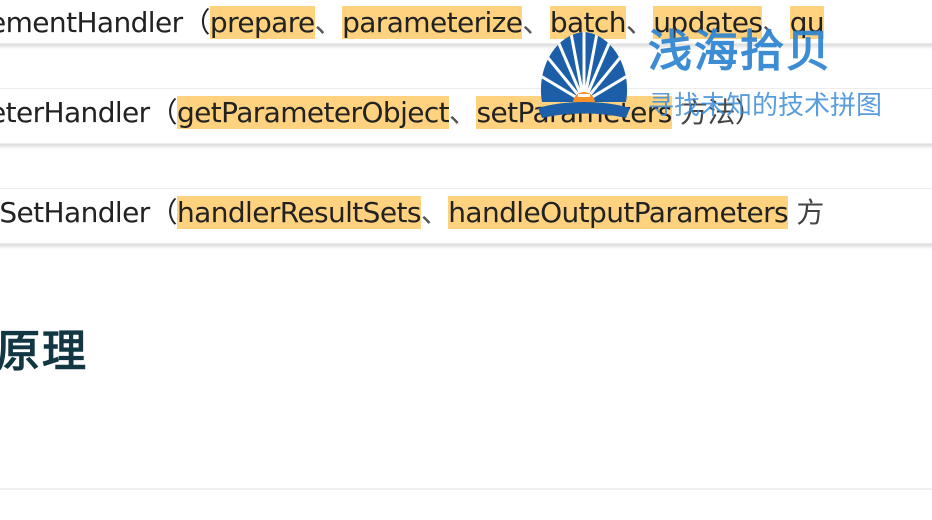 This screenshot has width=932, height=520. What do you see at coordinates (466, 489) in the screenshot?
I see `section-divider` at bounding box center [466, 489].